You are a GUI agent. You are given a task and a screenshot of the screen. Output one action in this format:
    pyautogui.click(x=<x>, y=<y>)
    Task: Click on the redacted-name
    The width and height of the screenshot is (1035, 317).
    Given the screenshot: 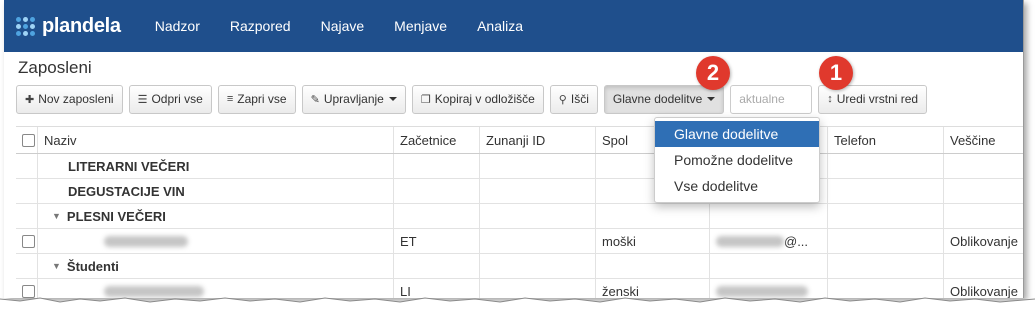 What is the action you would take?
    pyautogui.click(x=146, y=241)
    